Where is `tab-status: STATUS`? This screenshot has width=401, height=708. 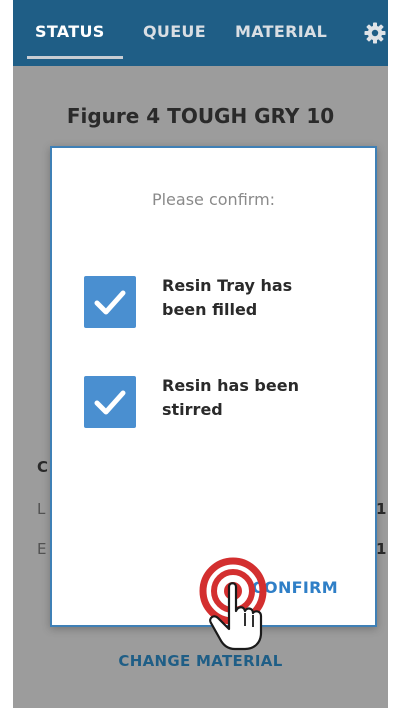 tab-status: STATUS is located at coordinates (70, 31).